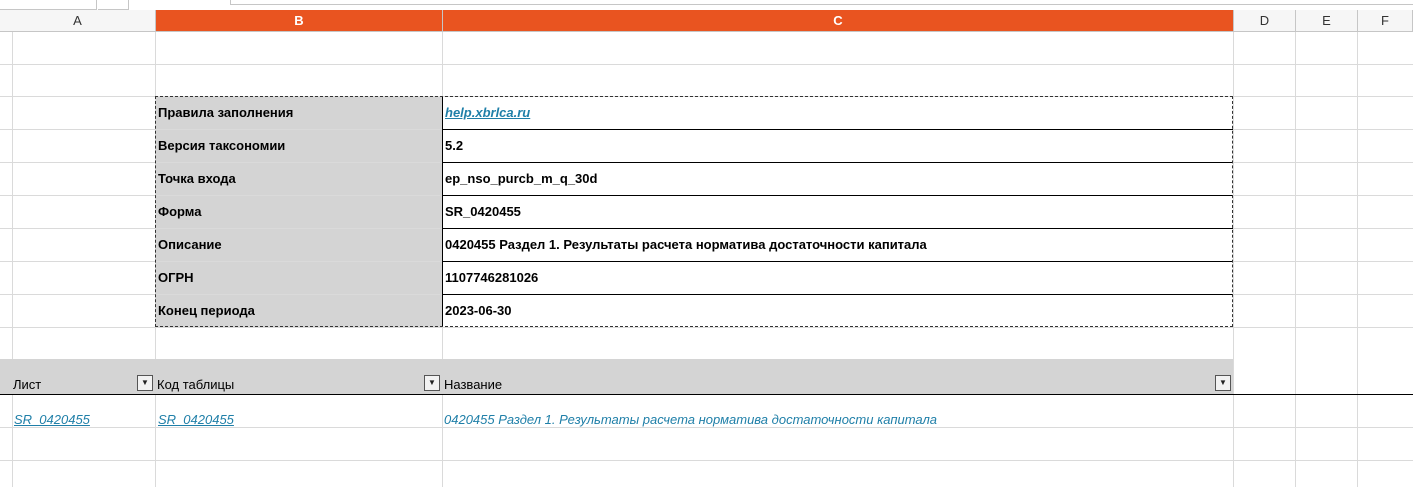 The width and height of the screenshot is (1413, 487). I want to click on info-value-rules-link: help.xbrlca.ru, so click(838, 113).